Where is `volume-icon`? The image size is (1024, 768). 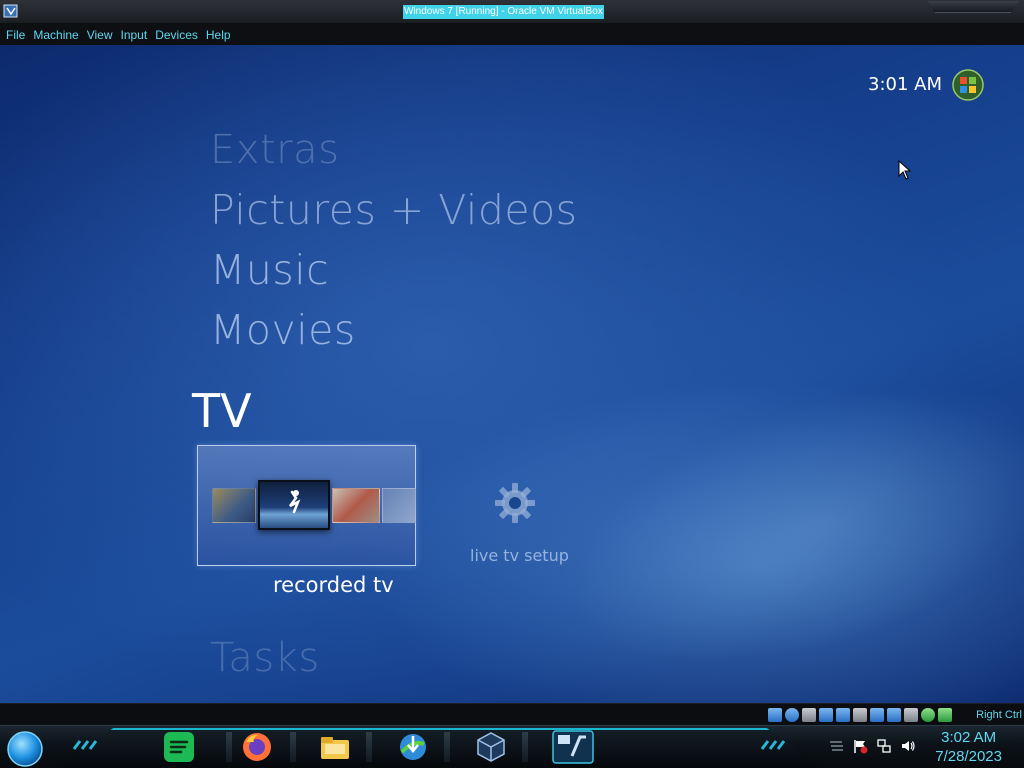
volume-icon is located at coordinates (908, 746).